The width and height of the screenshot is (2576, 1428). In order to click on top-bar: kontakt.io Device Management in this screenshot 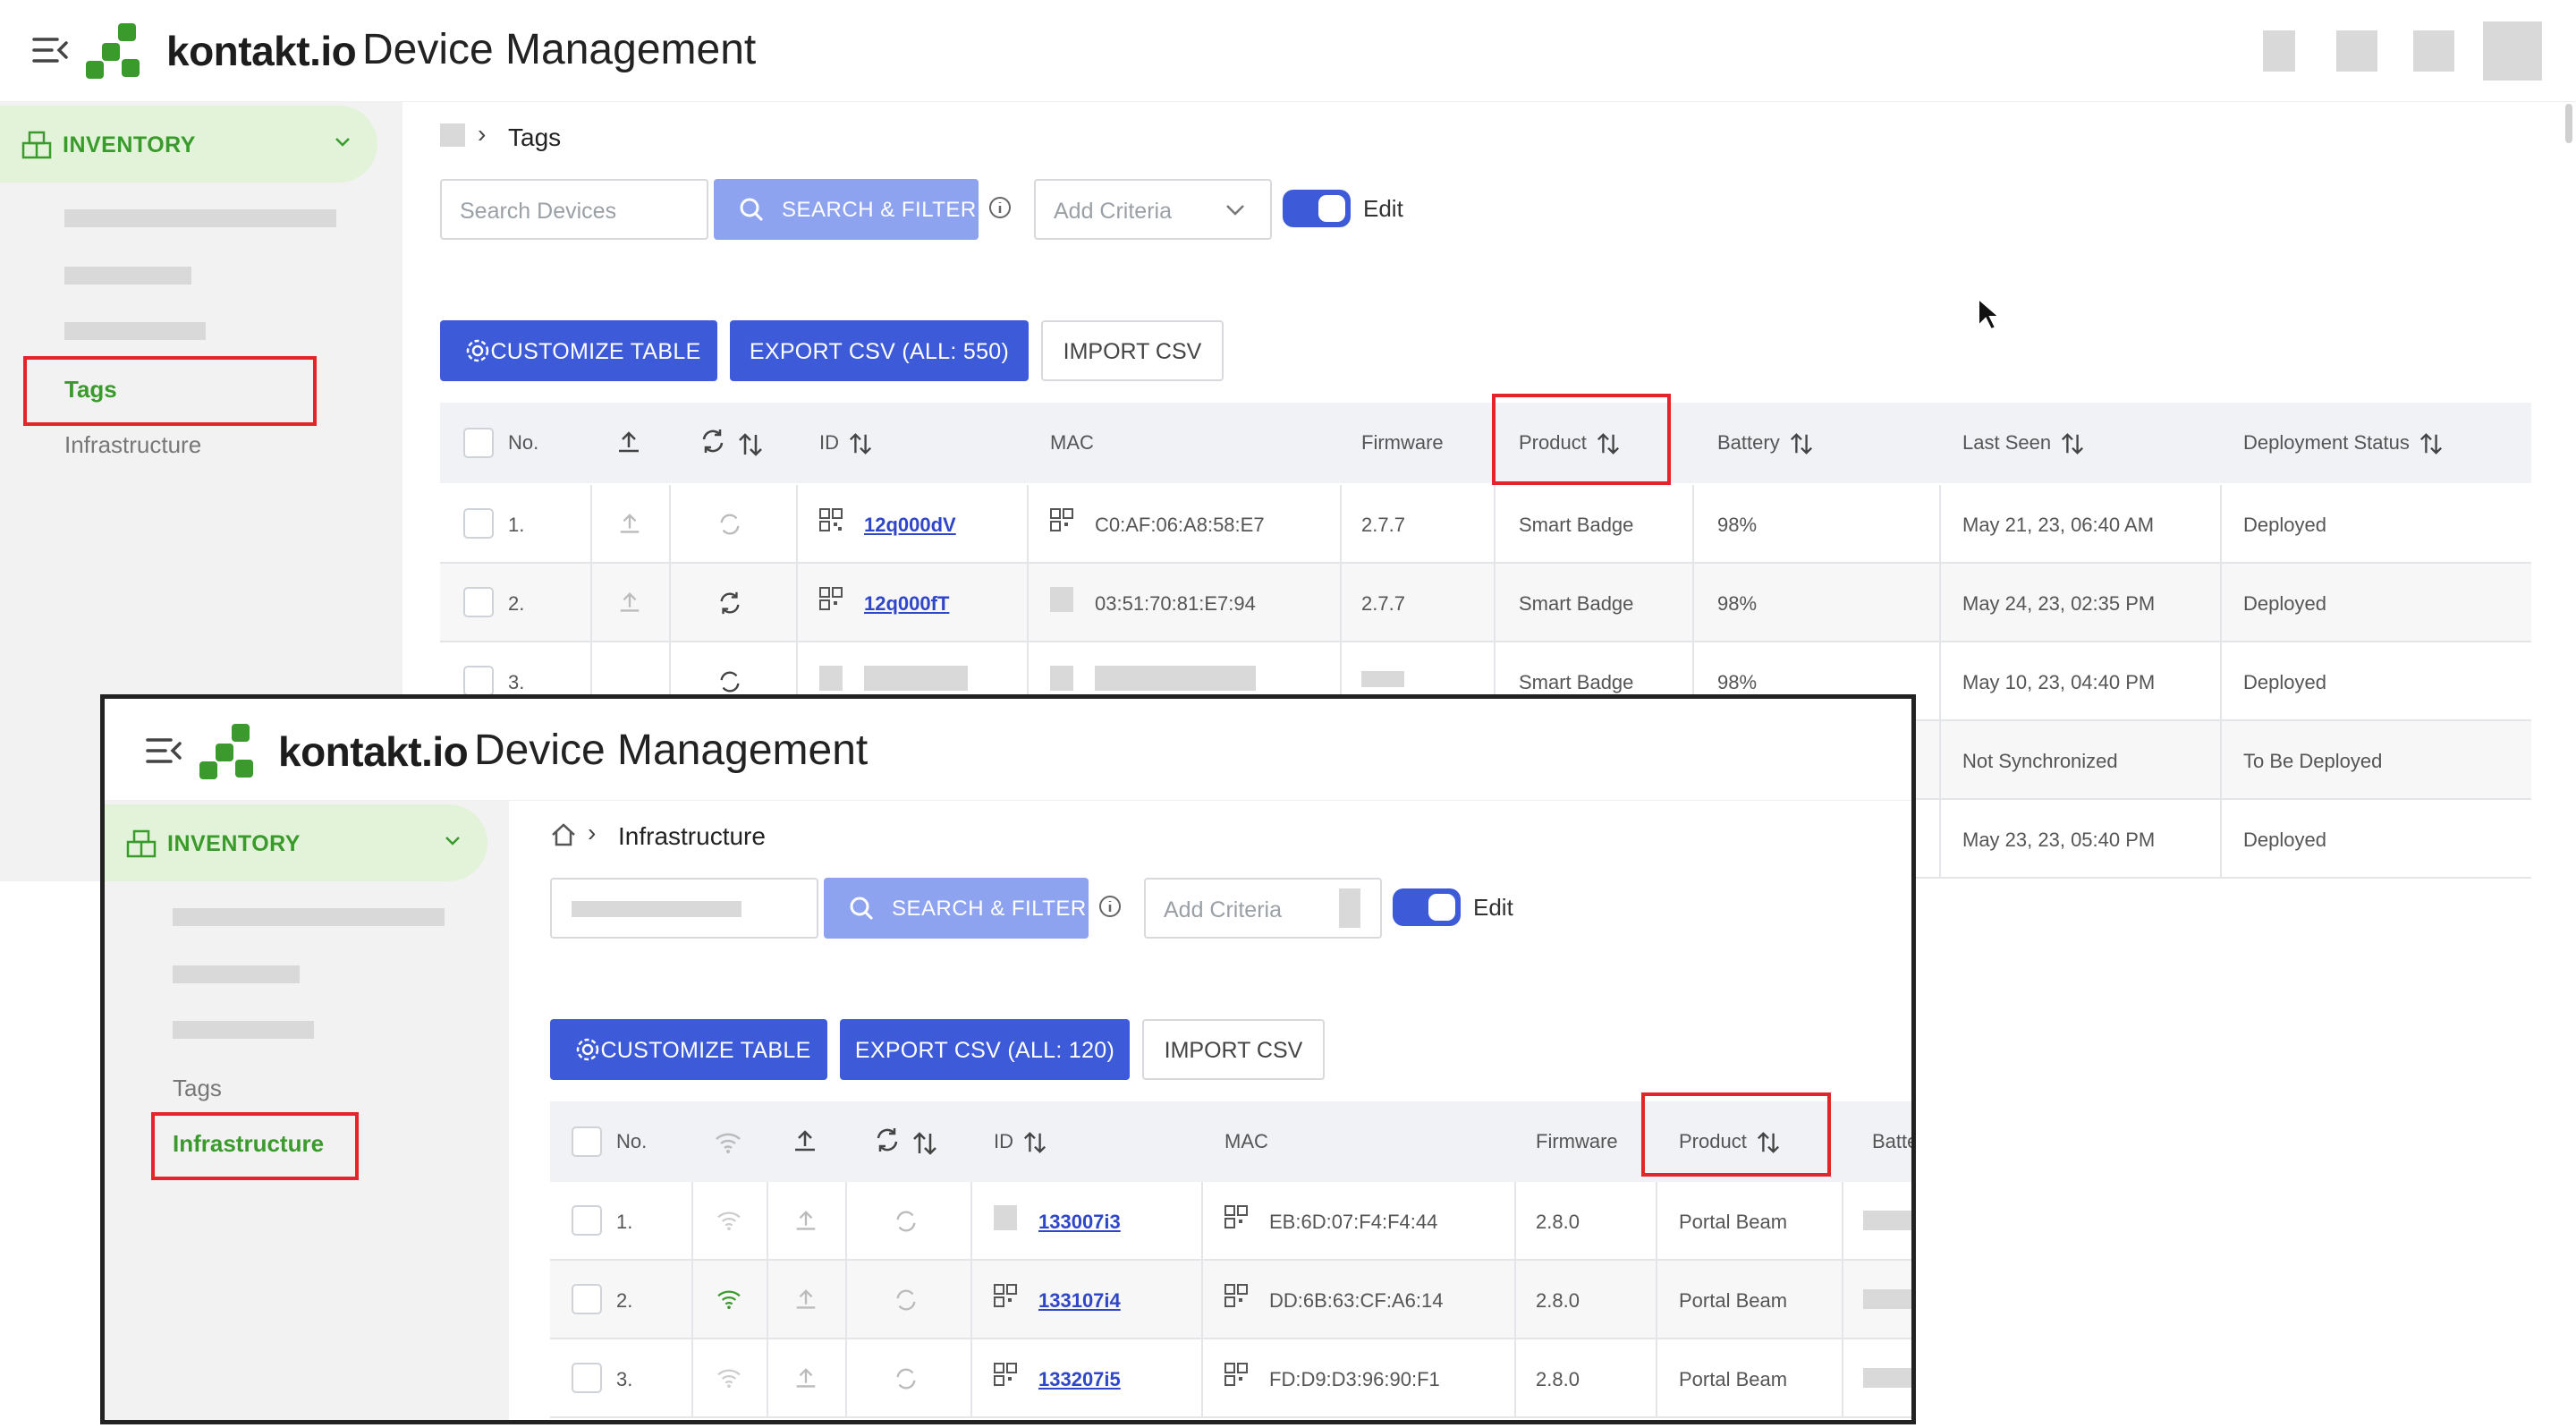, I will do `click(1008, 750)`.